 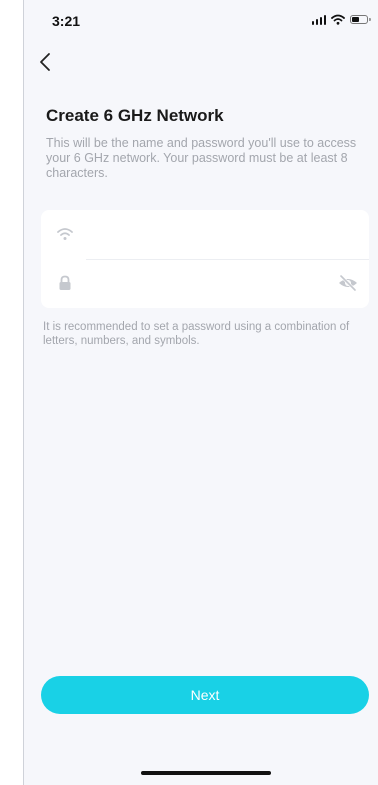 What do you see at coordinates (206, 773) in the screenshot?
I see `home-indicator` at bounding box center [206, 773].